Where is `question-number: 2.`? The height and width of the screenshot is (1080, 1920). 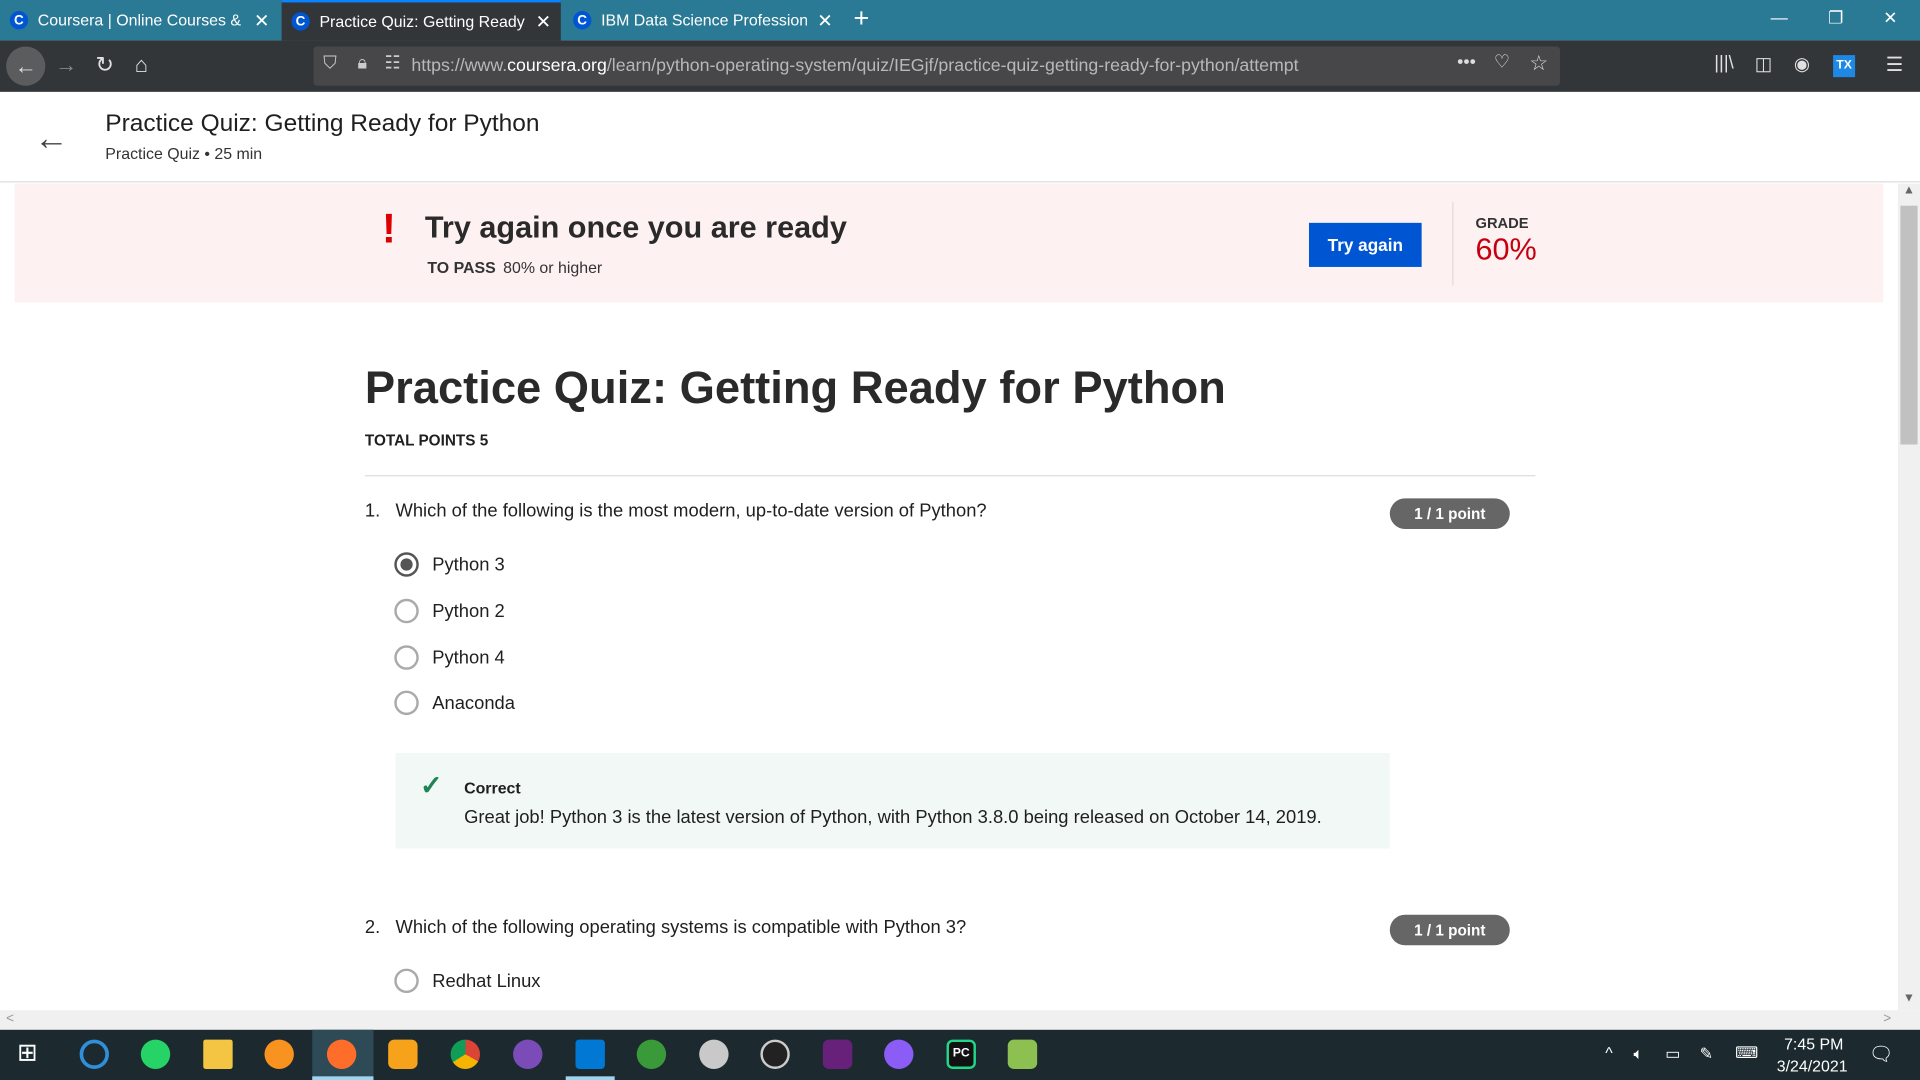 question-number: 2. is located at coordinates (372, 927).